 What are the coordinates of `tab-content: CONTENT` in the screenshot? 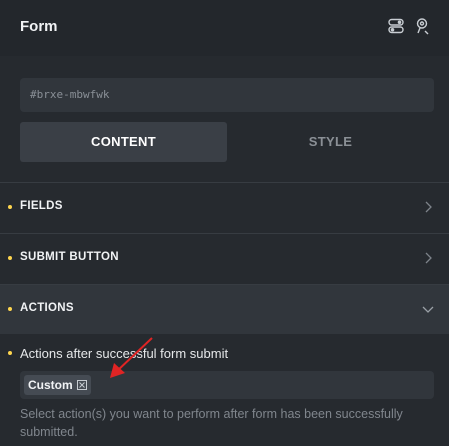 It's located at (123, 142).